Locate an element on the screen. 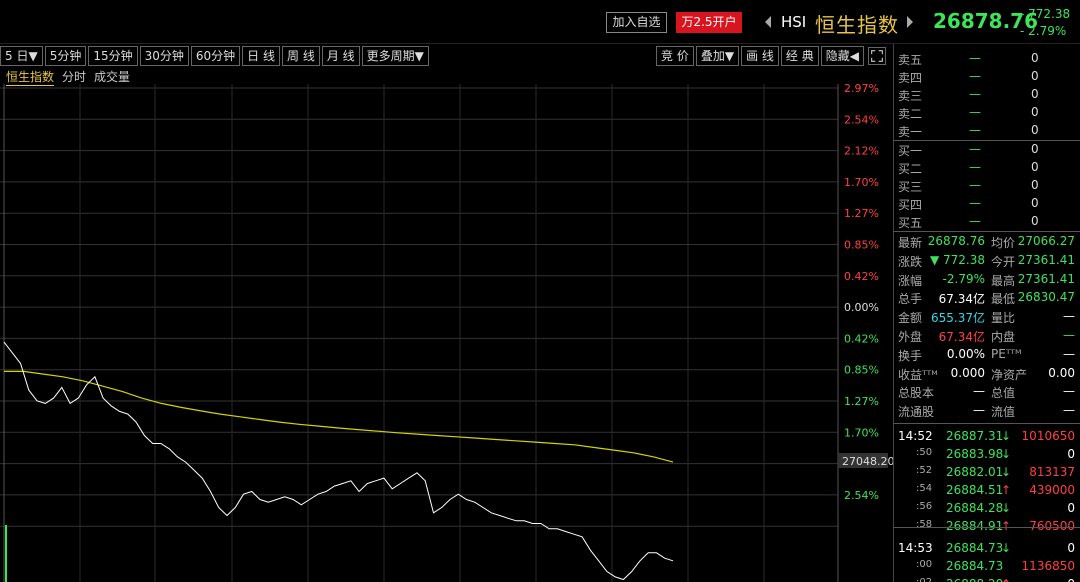 The height and width of the screenshot is (582, 1080). tick-time: :58 is located at coordinates (924, 524).